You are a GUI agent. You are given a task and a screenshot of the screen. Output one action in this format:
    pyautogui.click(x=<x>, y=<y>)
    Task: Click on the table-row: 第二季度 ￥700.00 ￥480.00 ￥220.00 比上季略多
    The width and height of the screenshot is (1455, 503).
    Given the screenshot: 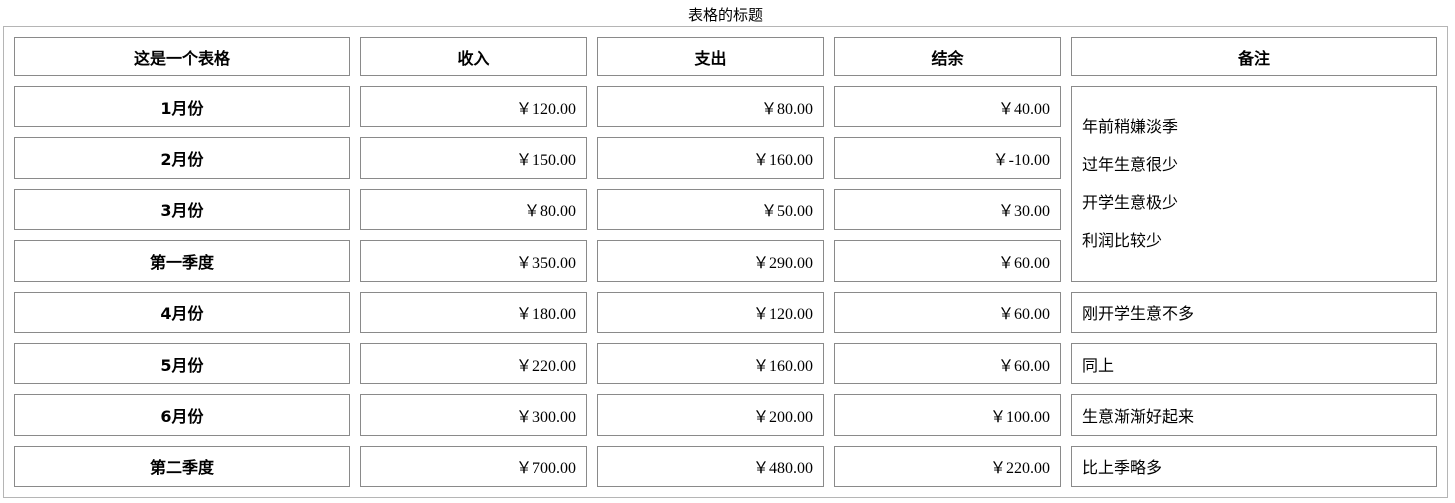 What is the action you would take?
    pyautogui.click(x=725, y=466)
    